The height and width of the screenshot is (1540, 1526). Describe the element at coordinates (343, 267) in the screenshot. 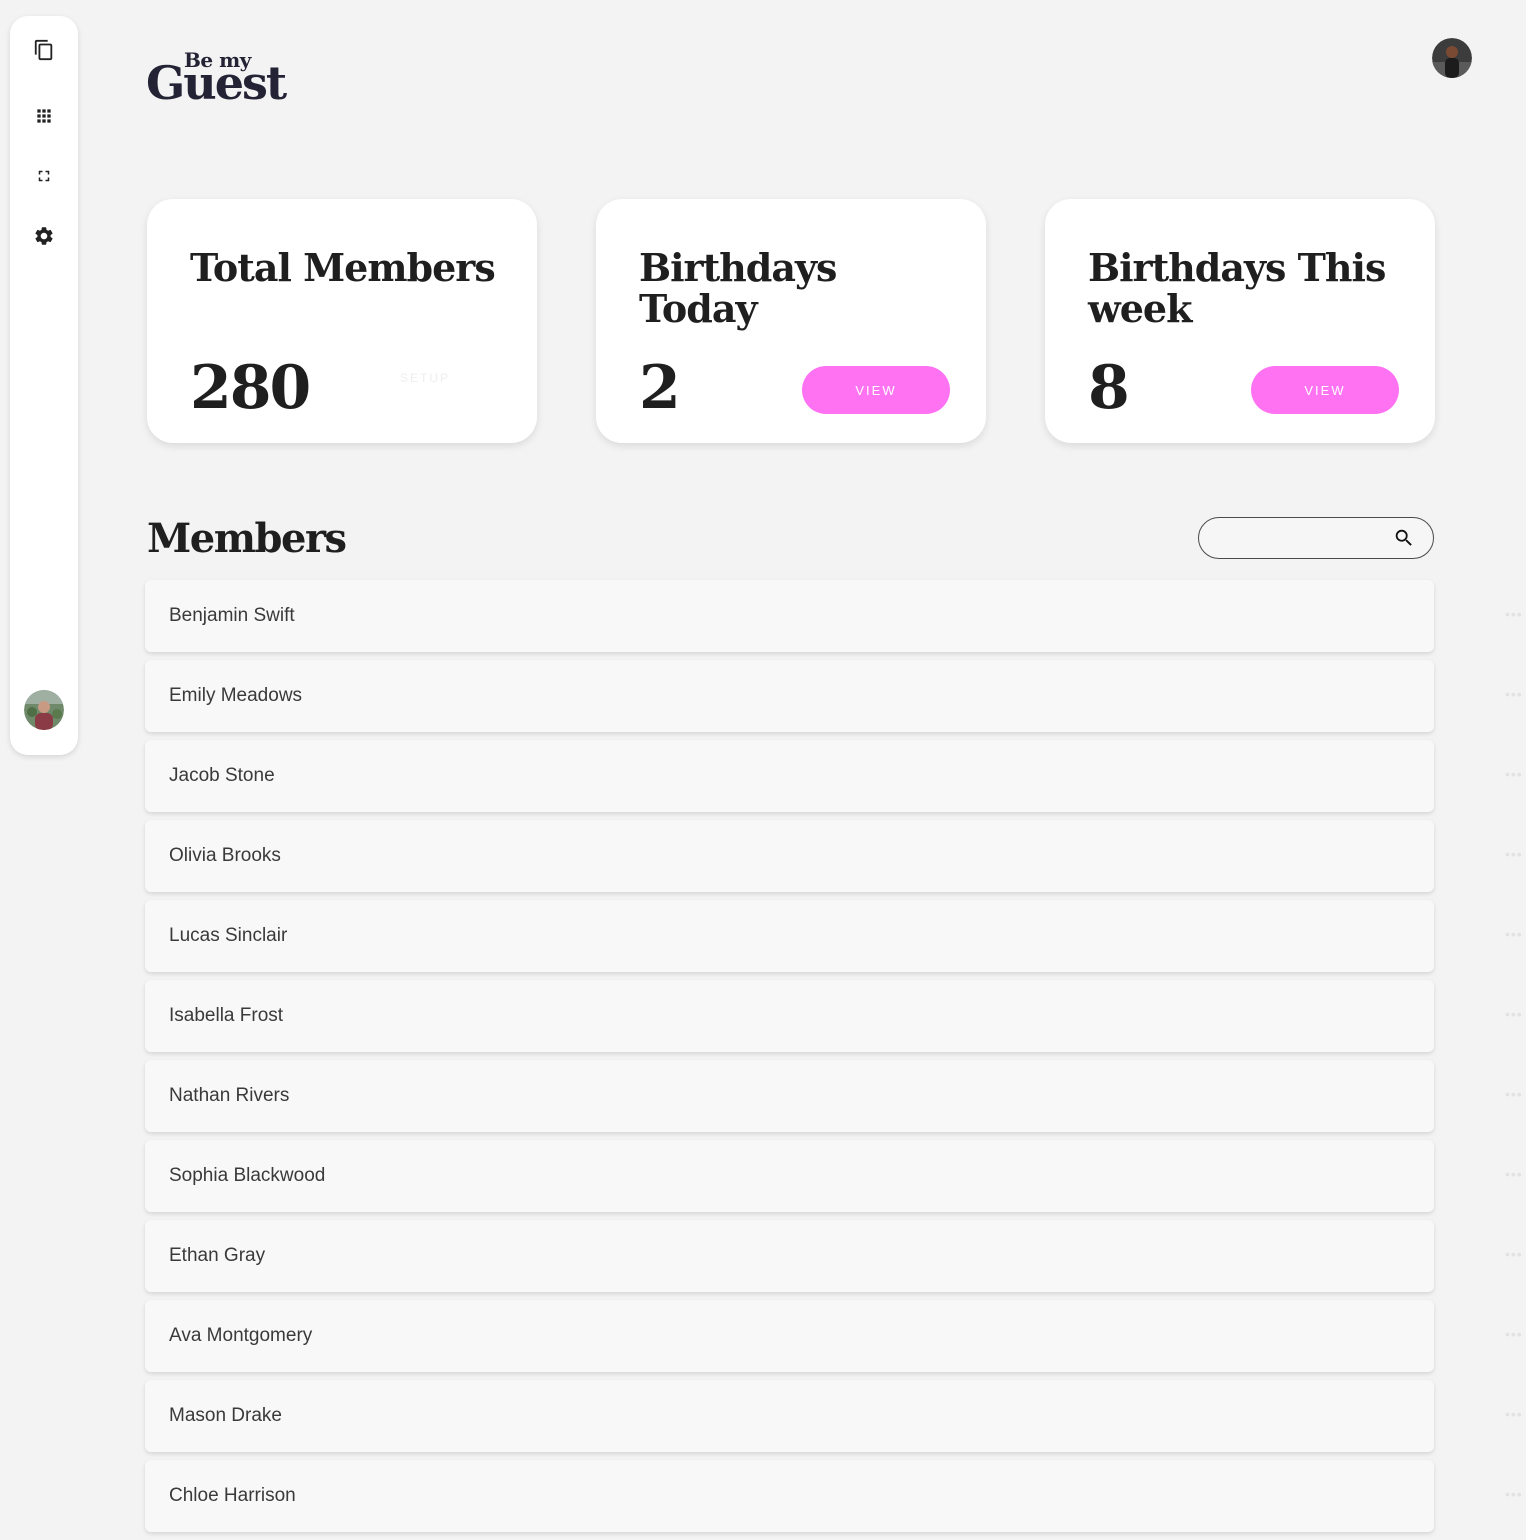

I see `total-members-title: Total Members` at that location.